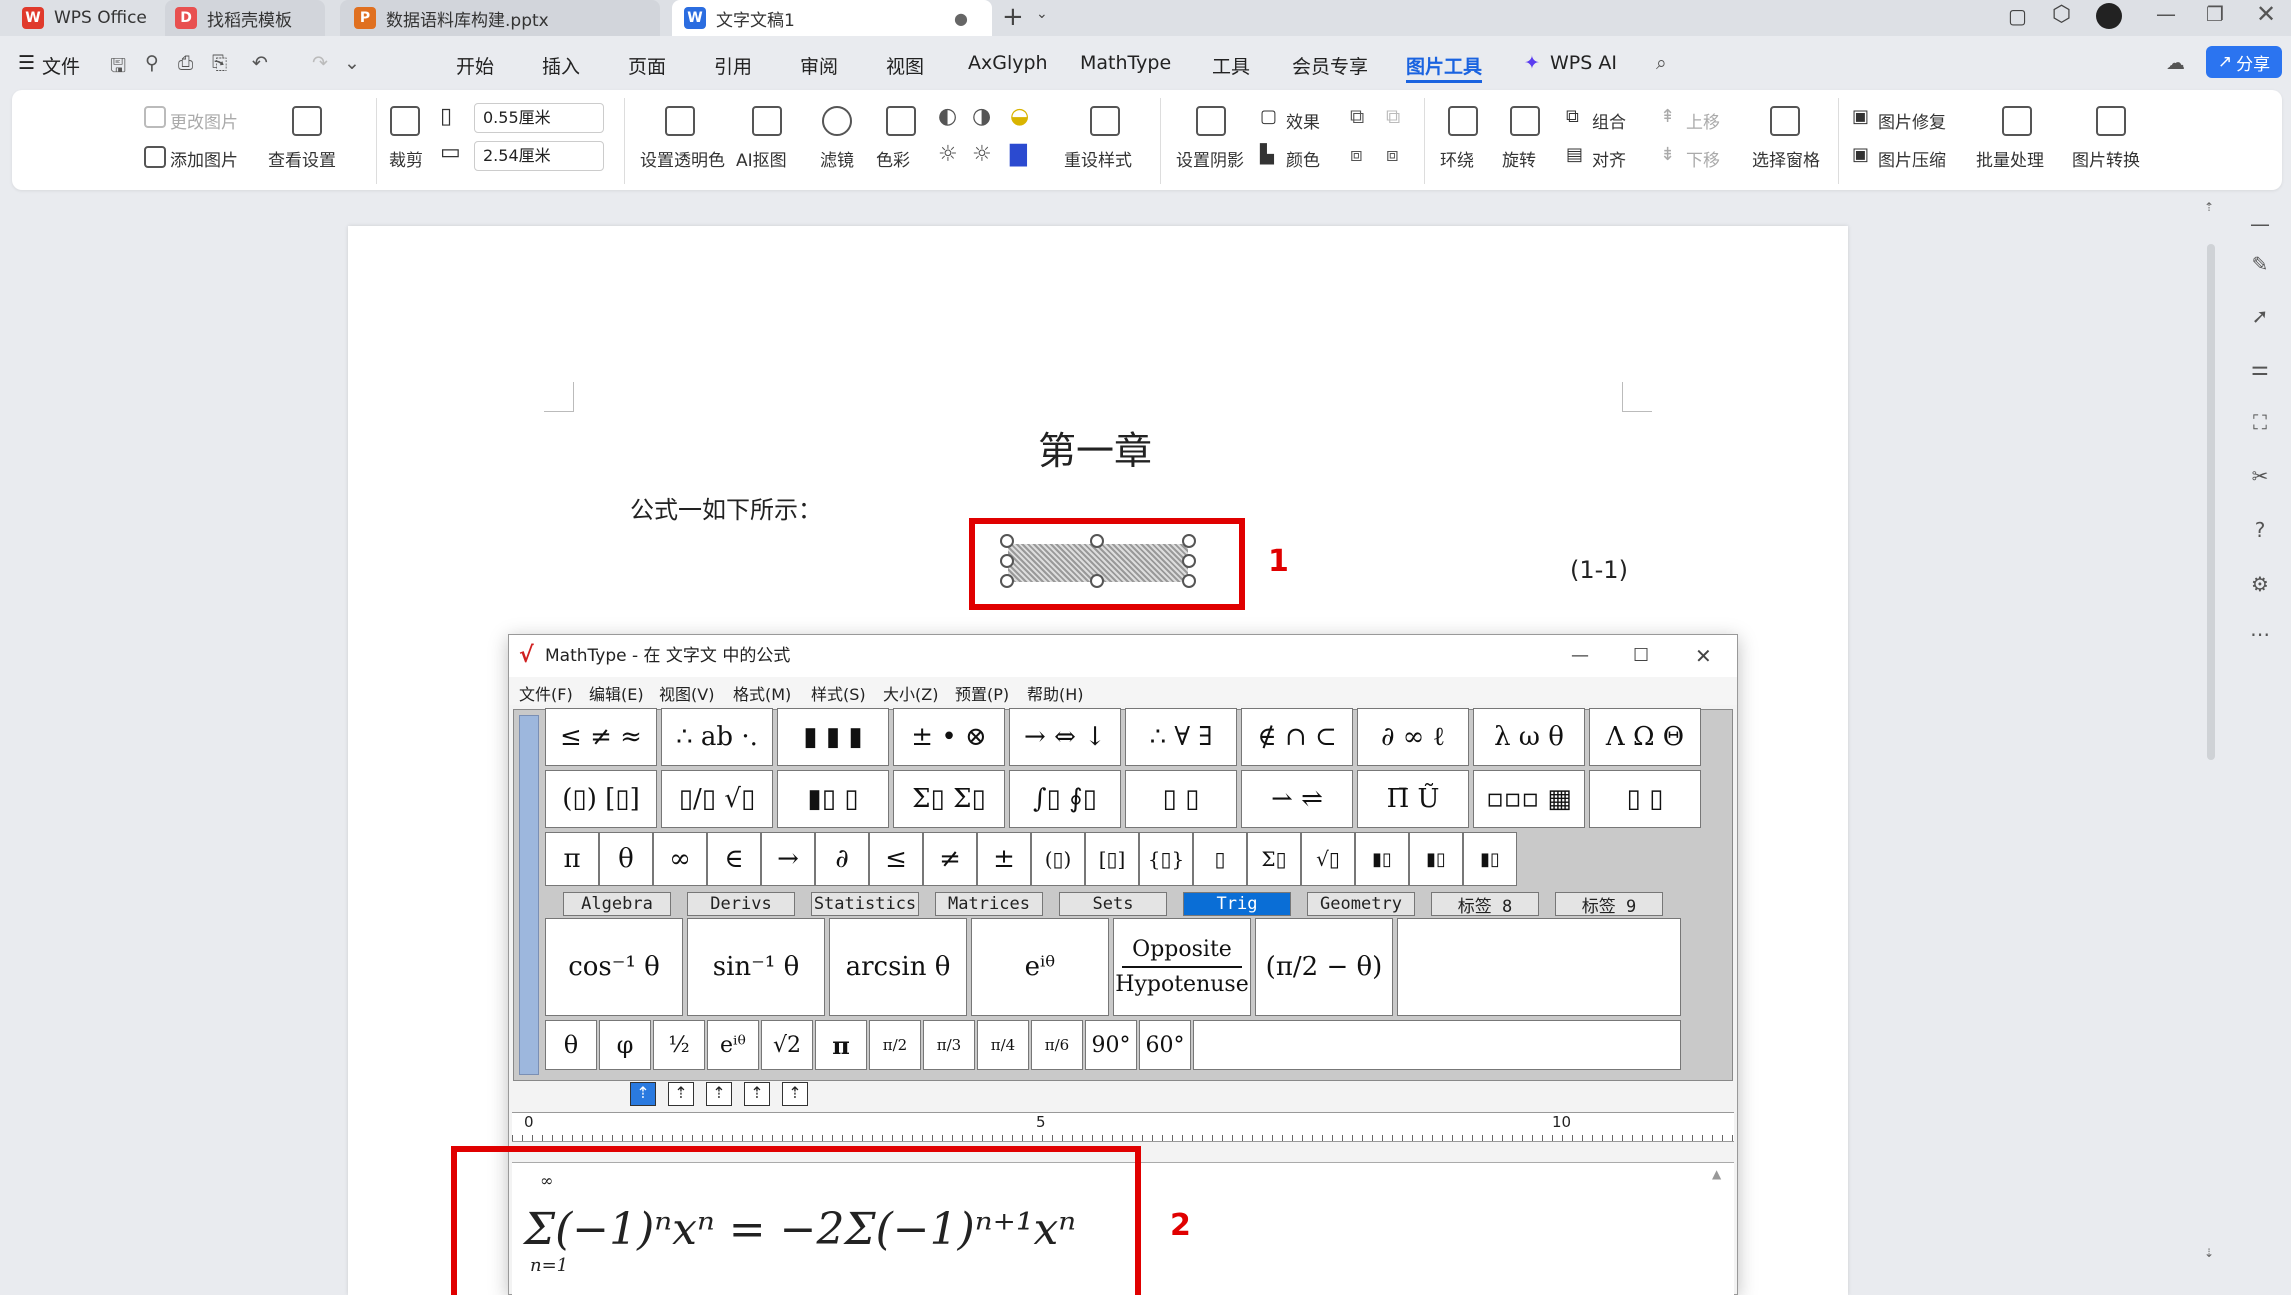 The image size is (2291, 1295). What do you see at coordinates (762, 693) in the screenshot?
I see `mt-menu-format: 格式(M)` at bounding box center [762, 693].